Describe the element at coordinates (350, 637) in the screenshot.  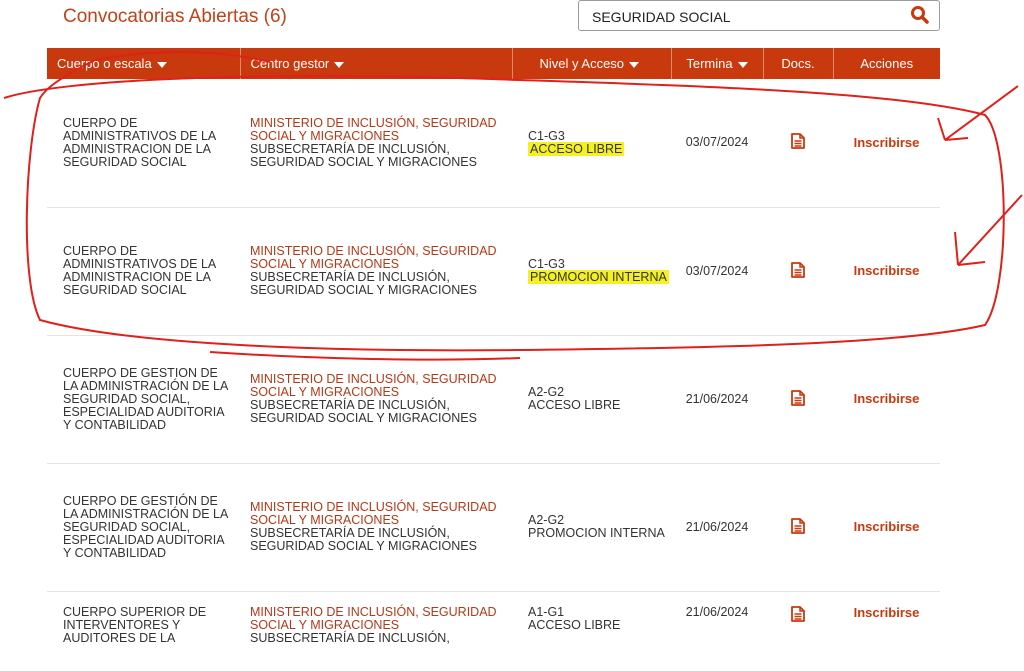
I see `subsecretaria-name: SUBSECRETARÍA DE INCLUSIÓN,` at that location.